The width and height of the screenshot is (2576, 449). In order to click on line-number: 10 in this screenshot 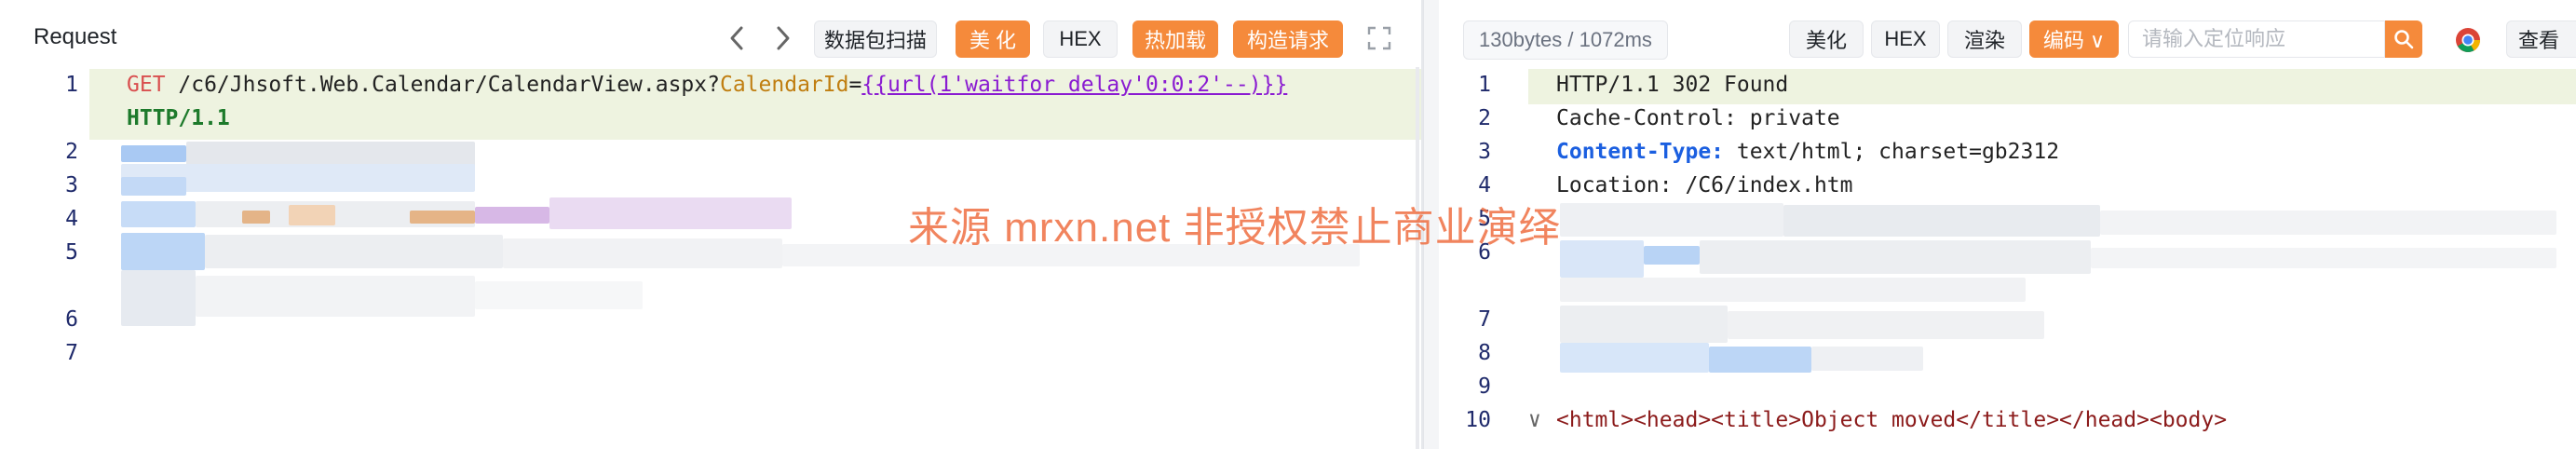, I will do `click(1478, 420)`.